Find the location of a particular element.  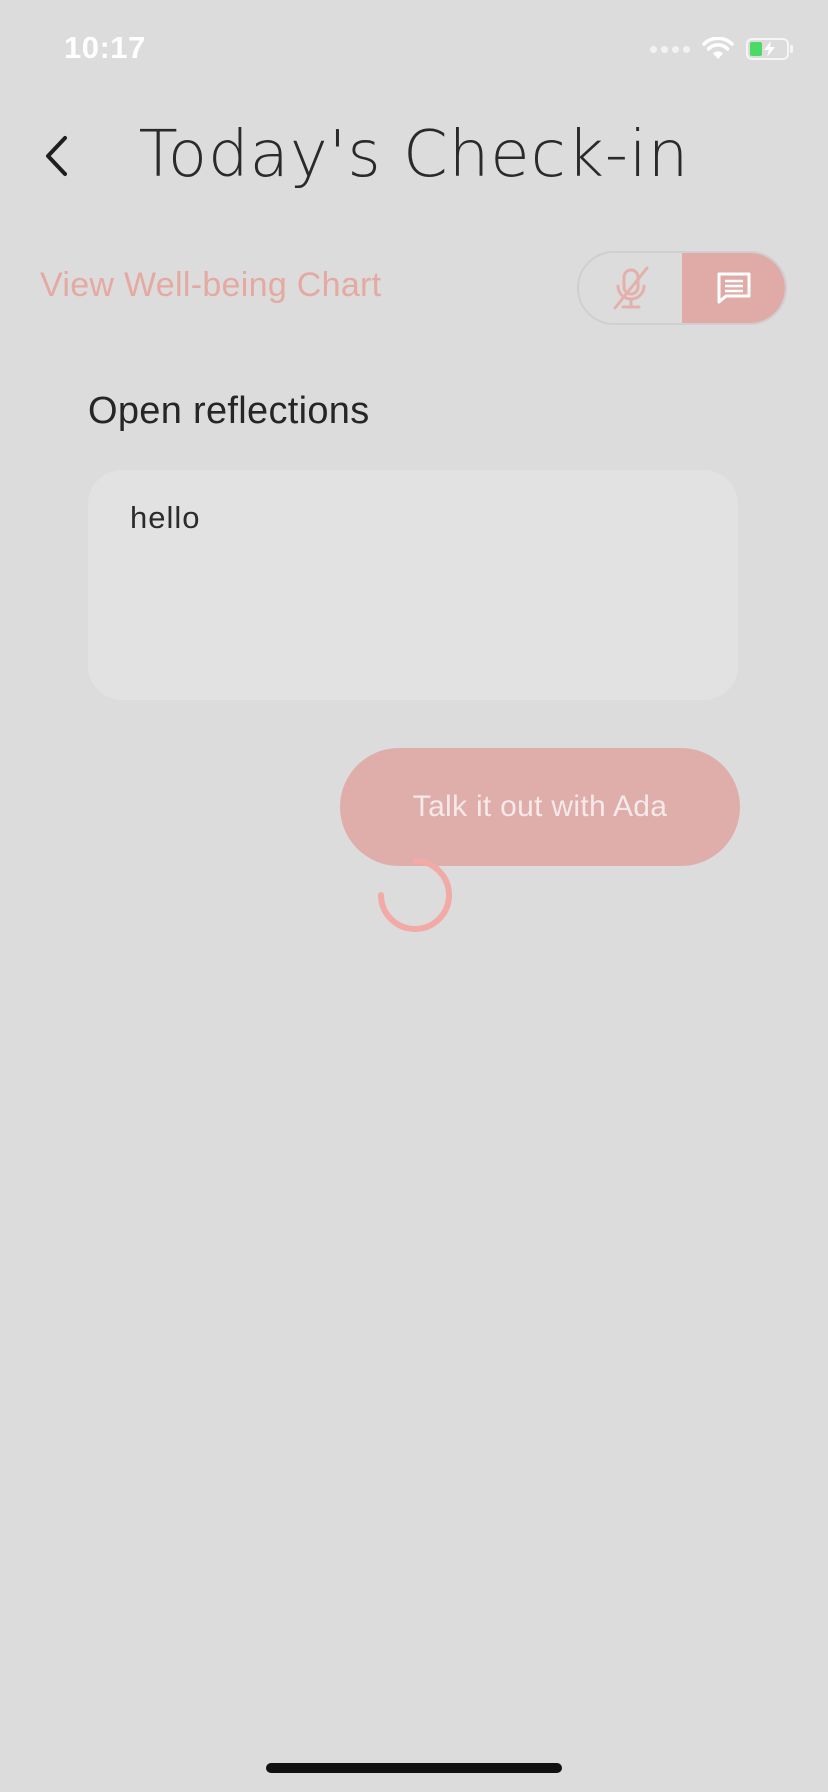

page-title: Today's Check-in is located at coordinates (414, 155).